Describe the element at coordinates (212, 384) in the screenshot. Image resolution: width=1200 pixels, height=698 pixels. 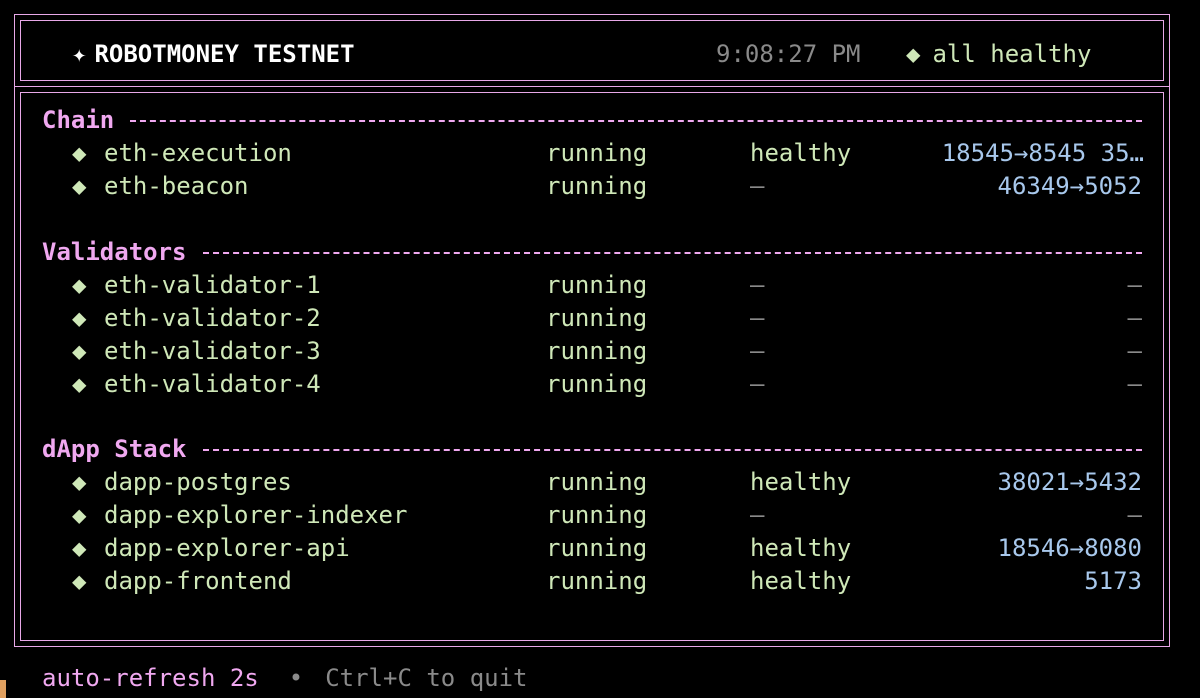
I see `service-name: eth-validator-4` at that location.